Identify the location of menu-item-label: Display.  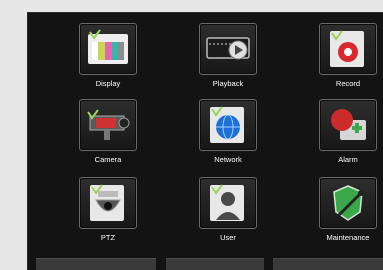
(108, 83).